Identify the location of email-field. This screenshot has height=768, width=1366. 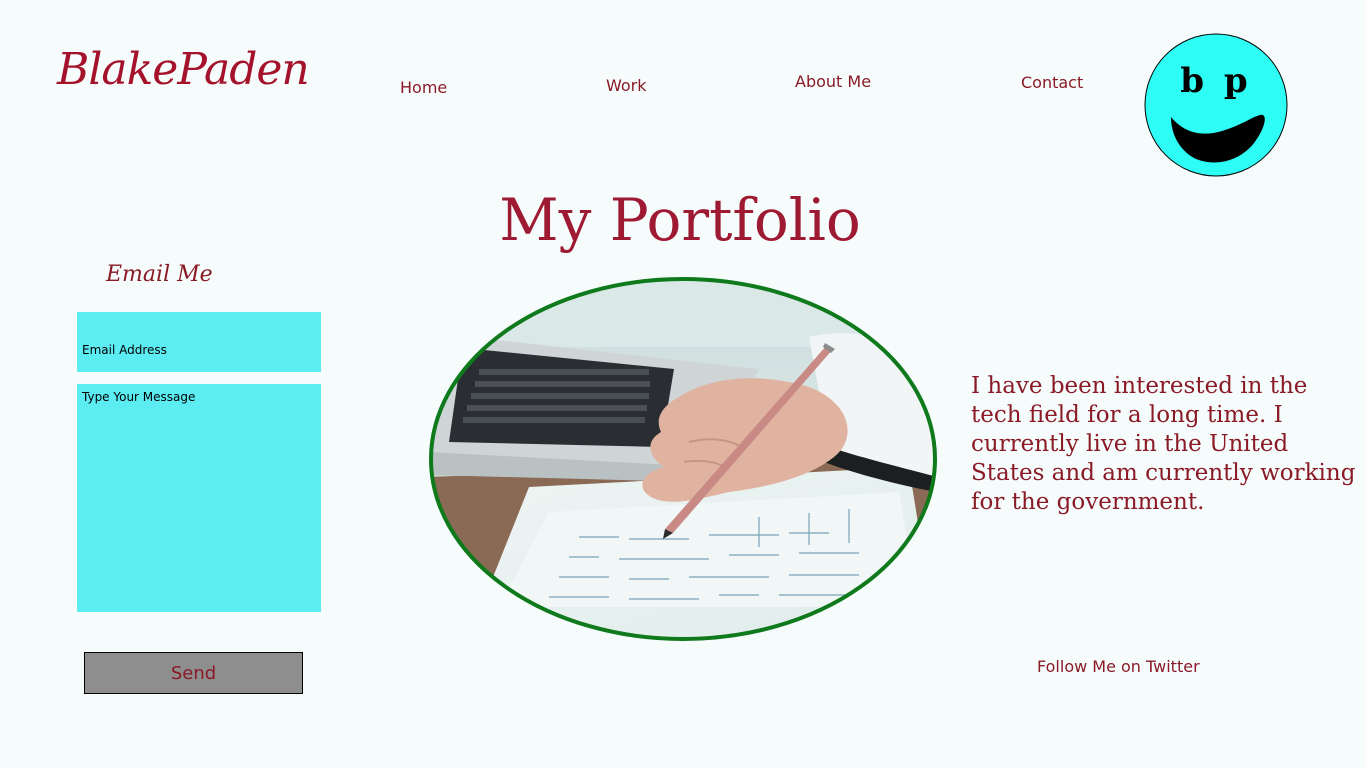
(199, 342).